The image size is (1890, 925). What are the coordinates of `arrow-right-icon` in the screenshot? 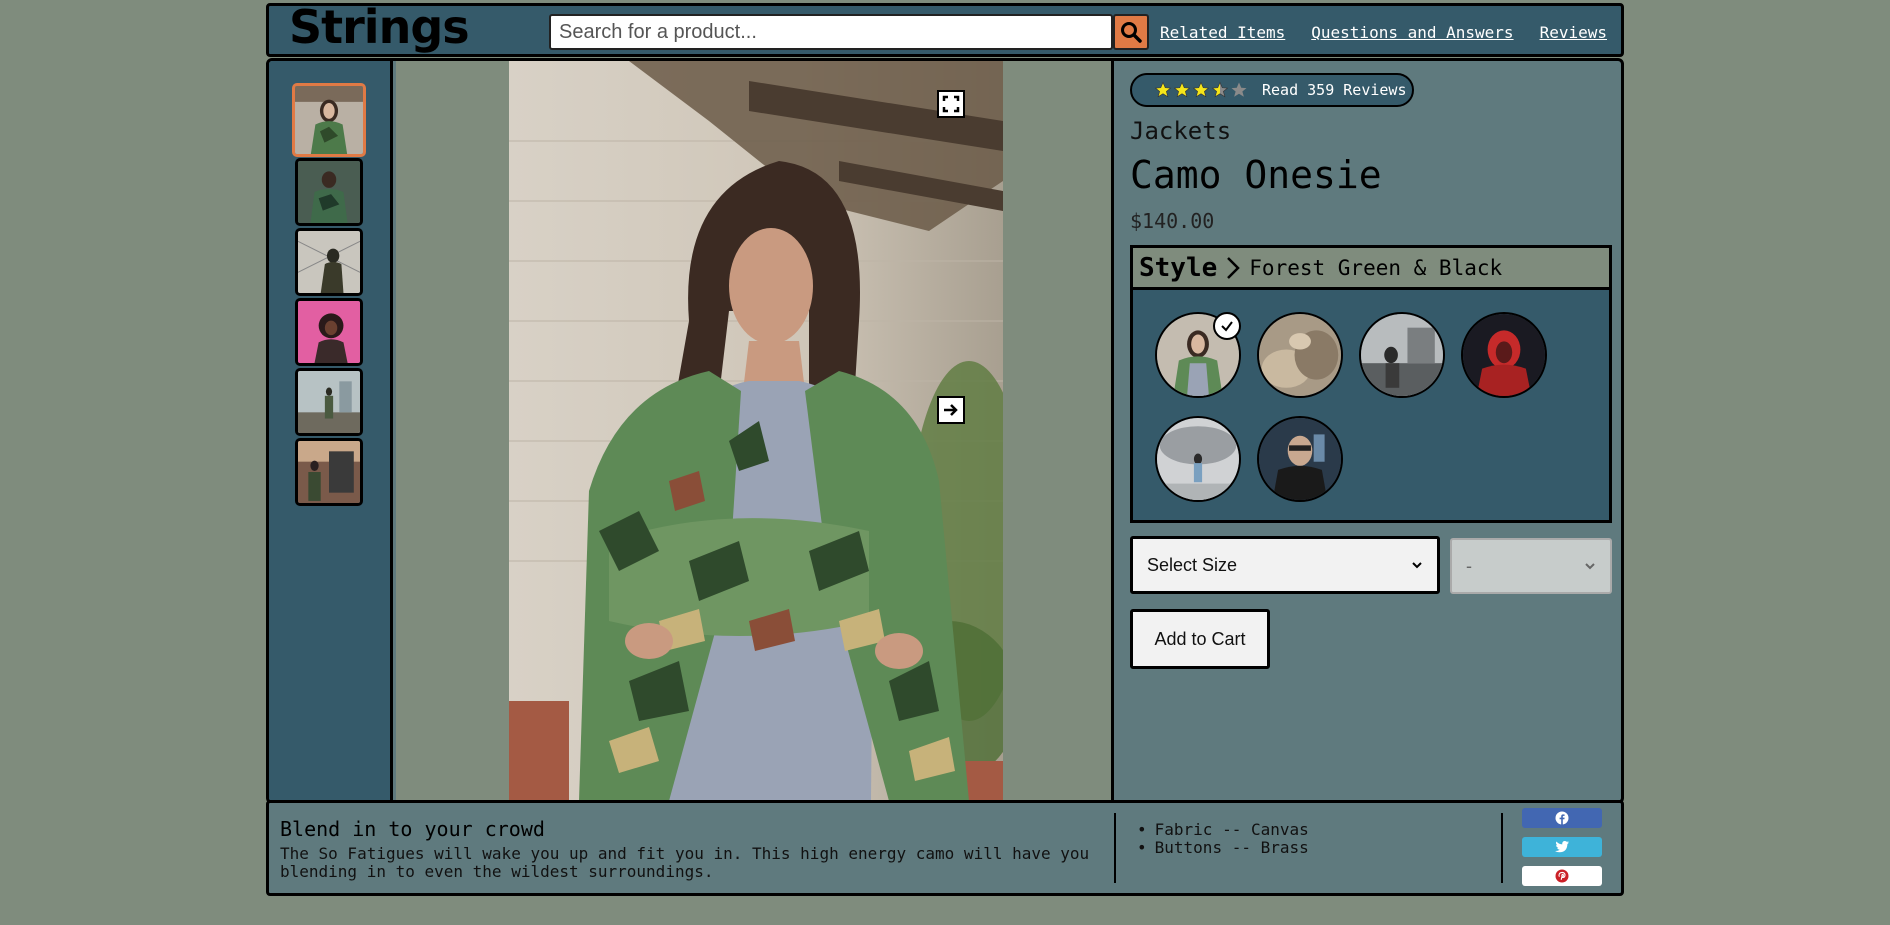 It's located at (951, 410).